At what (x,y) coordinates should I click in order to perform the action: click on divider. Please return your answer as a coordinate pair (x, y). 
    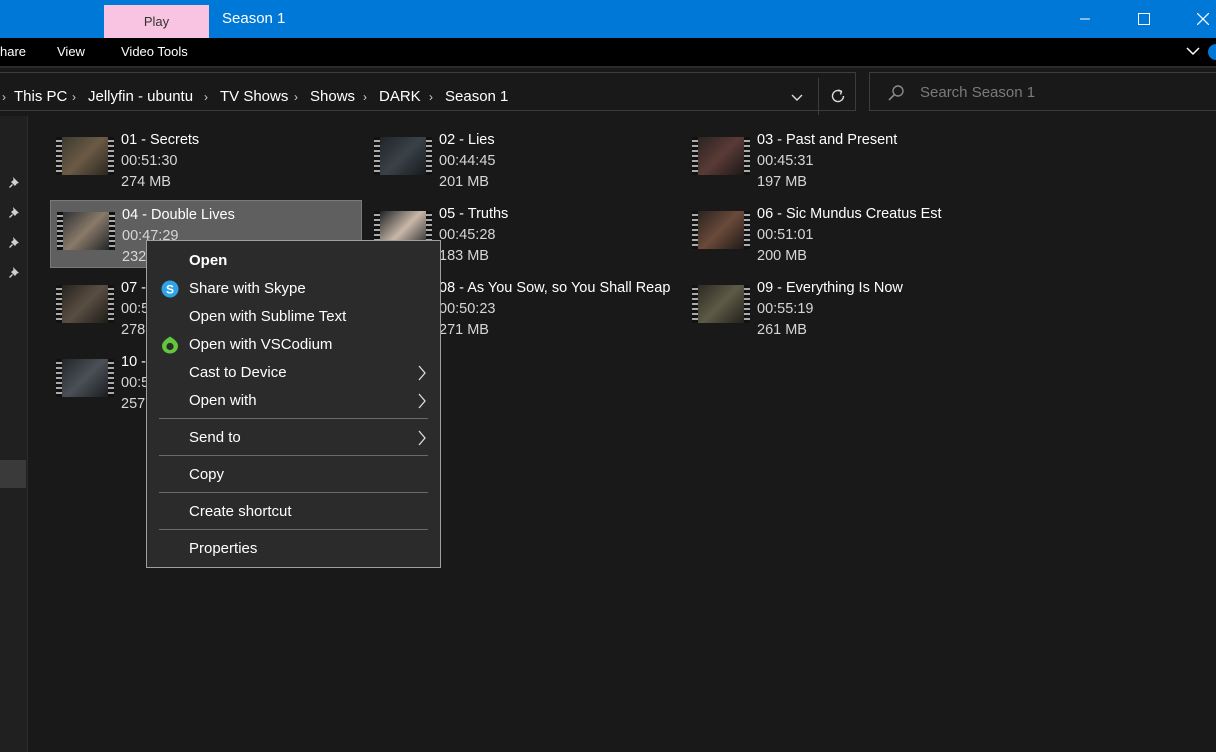
    Looking at the image, I should click on (818, 96).